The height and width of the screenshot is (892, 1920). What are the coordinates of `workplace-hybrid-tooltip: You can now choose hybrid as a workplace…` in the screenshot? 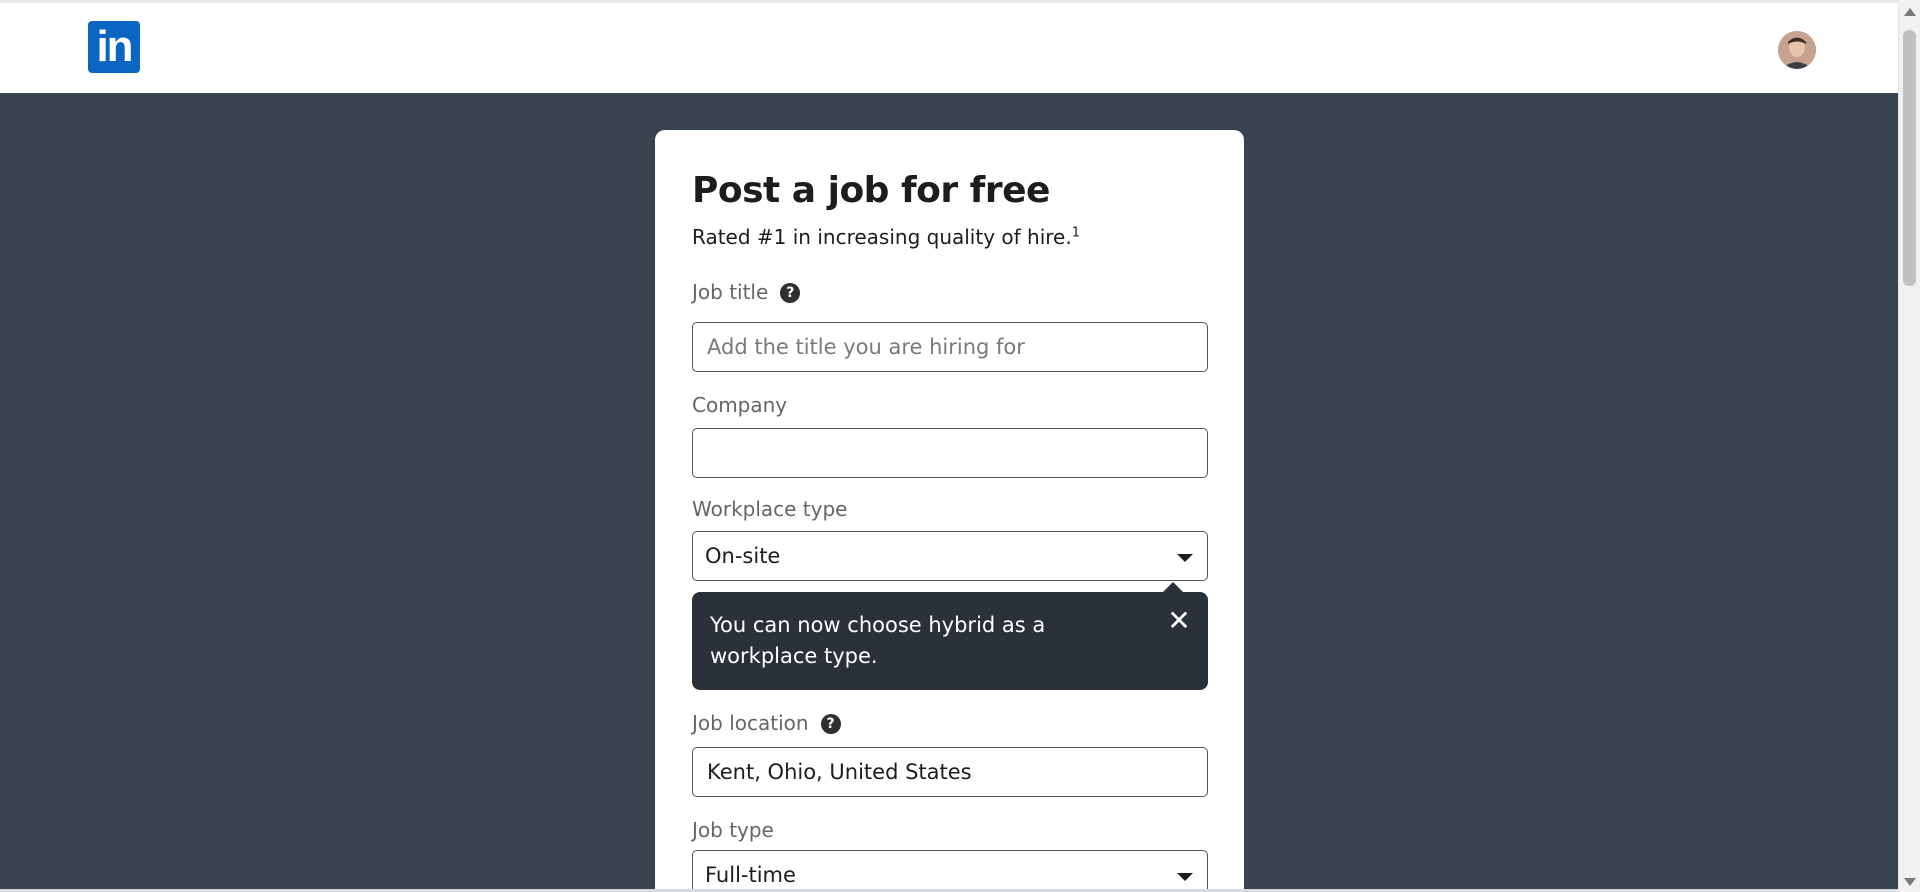 It's located at (950, 636).